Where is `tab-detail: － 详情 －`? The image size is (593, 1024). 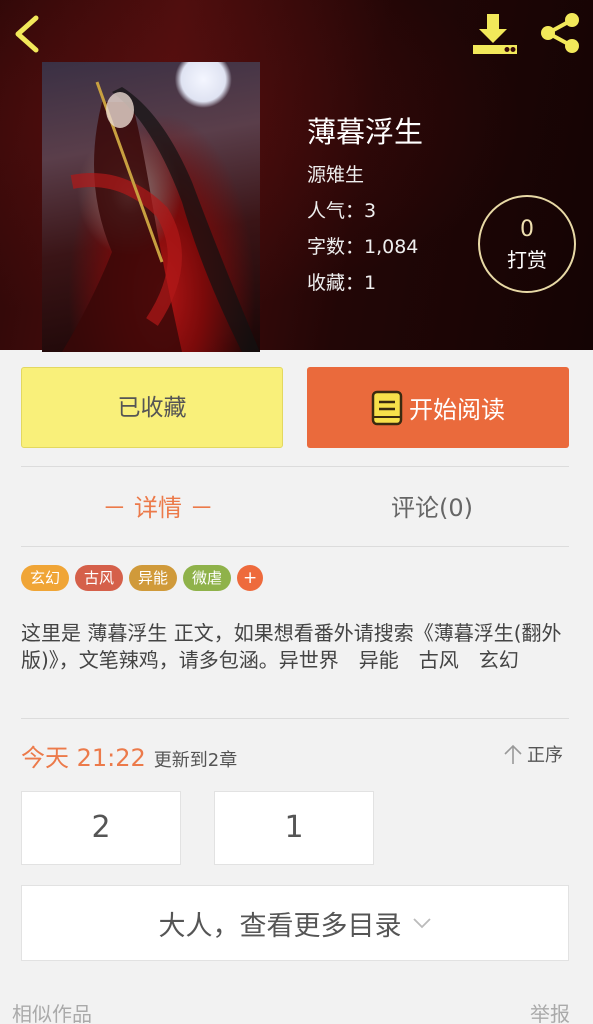 tab-detail: － 详情 － is located at coordinates (158, 508).